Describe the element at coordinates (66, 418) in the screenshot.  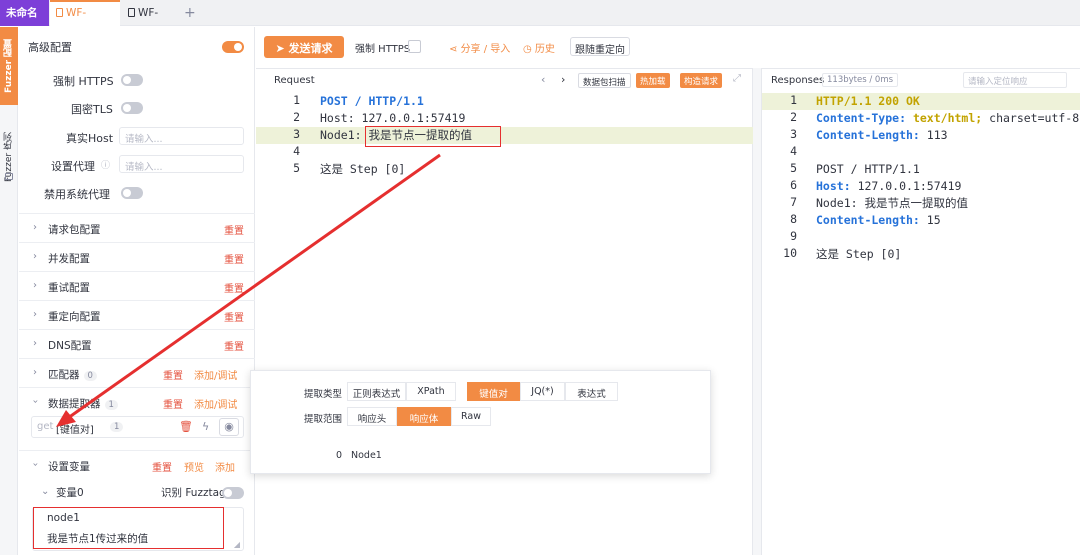
I see `arrow-head` at that location.